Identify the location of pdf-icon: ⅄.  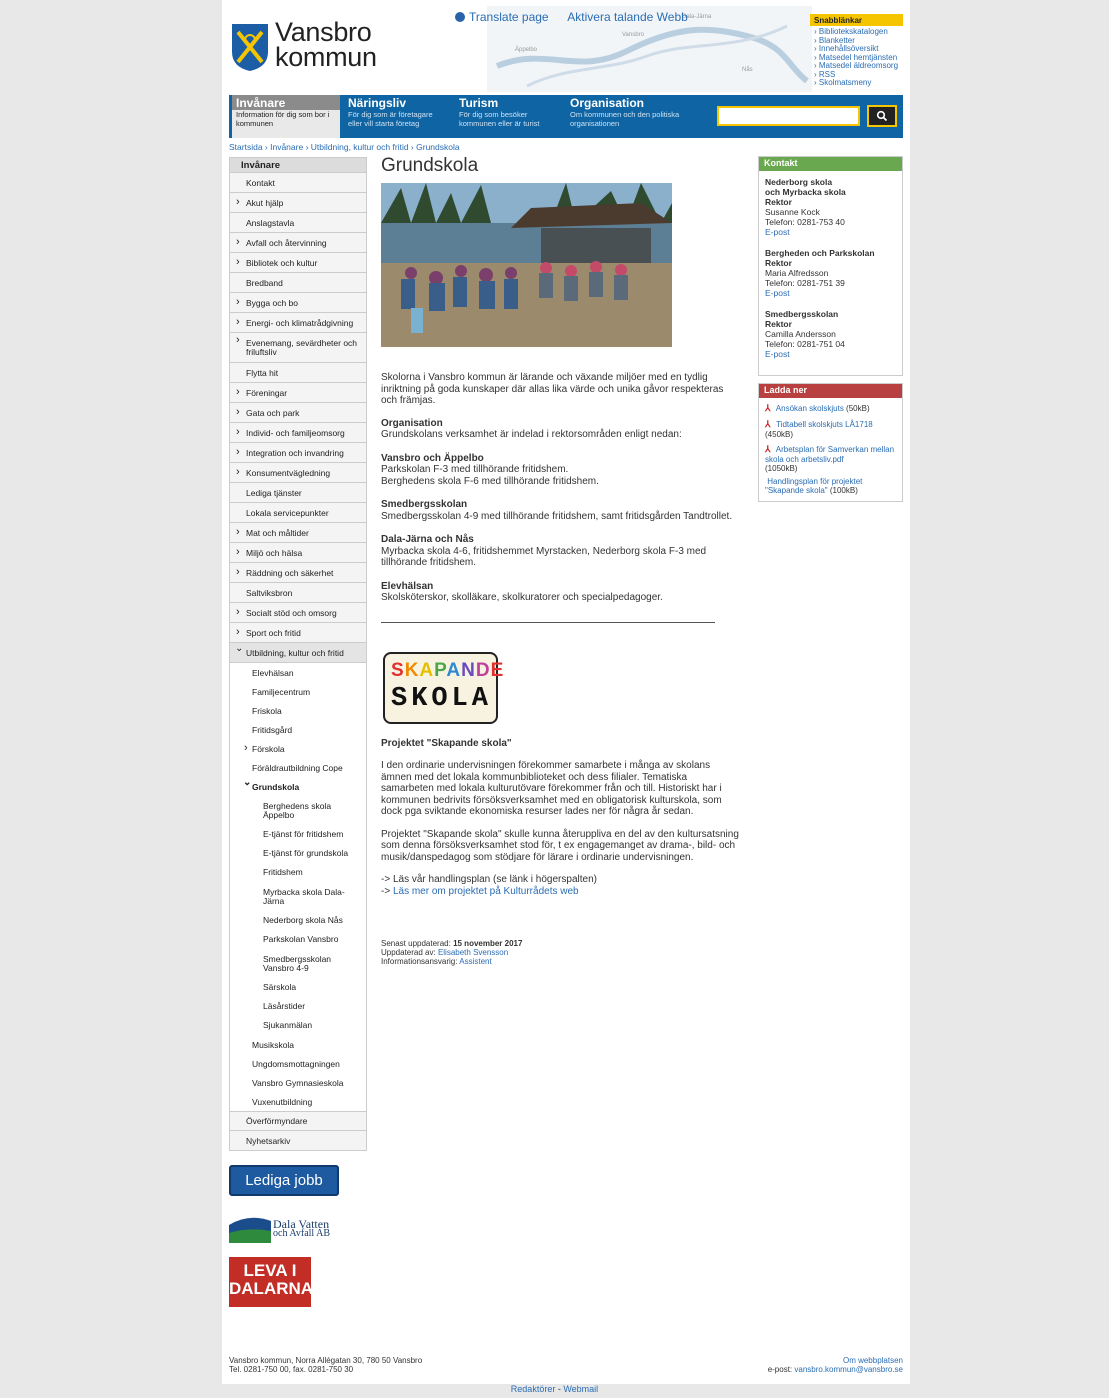
(768, 408).